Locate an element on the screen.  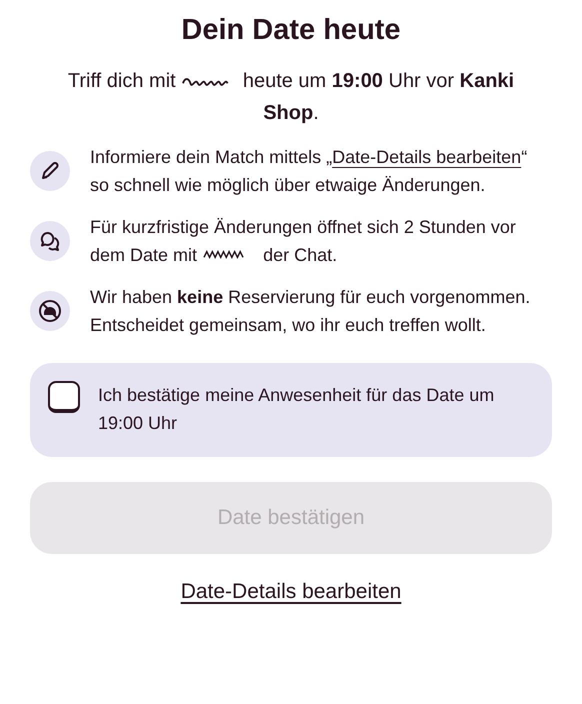
pencil-icon is located at coordinates (50, 171).